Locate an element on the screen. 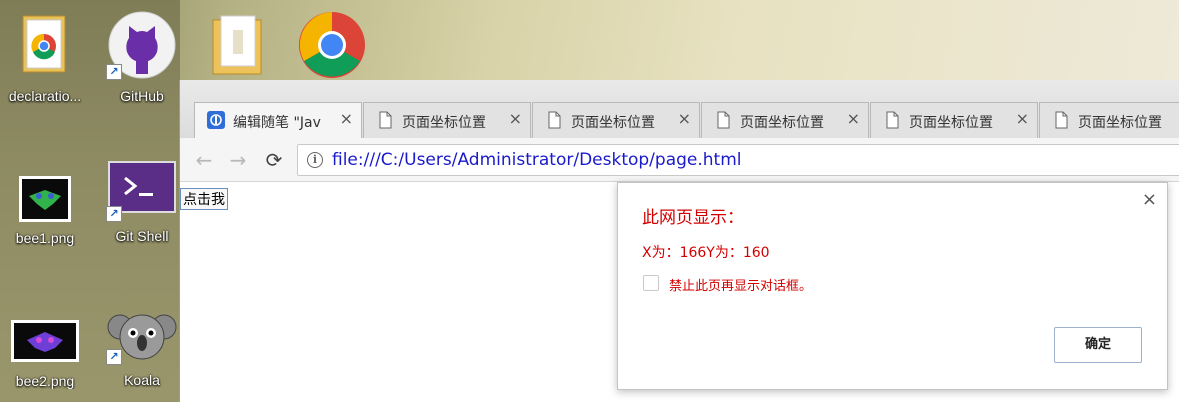 The width and height of the screenshot is (1179, 402). desktop-icon-chrome is located at coordinates (332, 48).